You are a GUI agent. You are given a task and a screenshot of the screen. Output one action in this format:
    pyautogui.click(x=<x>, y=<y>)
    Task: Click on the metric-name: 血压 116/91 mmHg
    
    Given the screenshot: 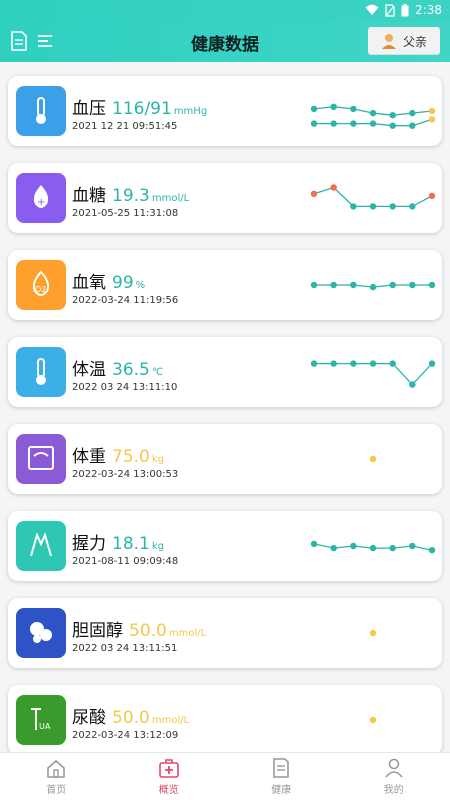 What is the action you would take?
    pyautogui.click(x=139, y=106)
    